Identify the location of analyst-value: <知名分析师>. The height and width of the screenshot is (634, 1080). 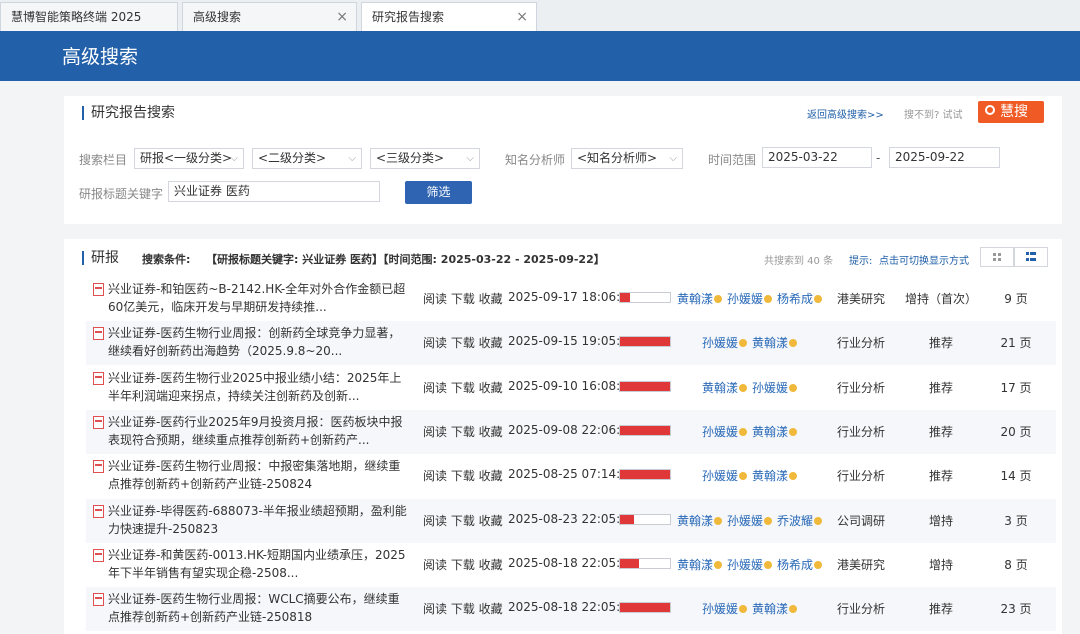
(617, 158).